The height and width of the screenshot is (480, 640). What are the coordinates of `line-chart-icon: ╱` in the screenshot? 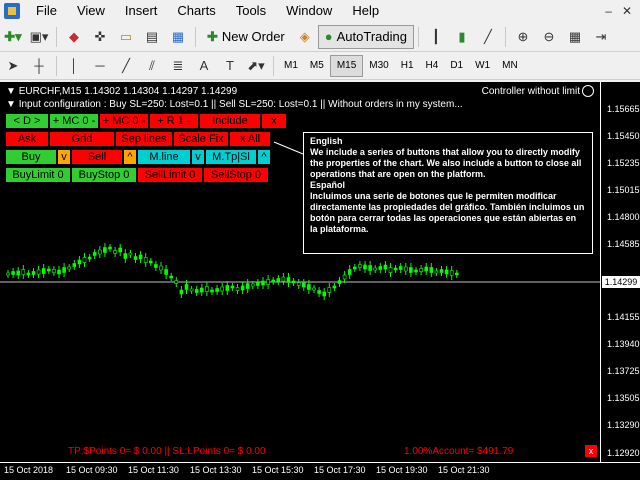 It's located at (488, 37).